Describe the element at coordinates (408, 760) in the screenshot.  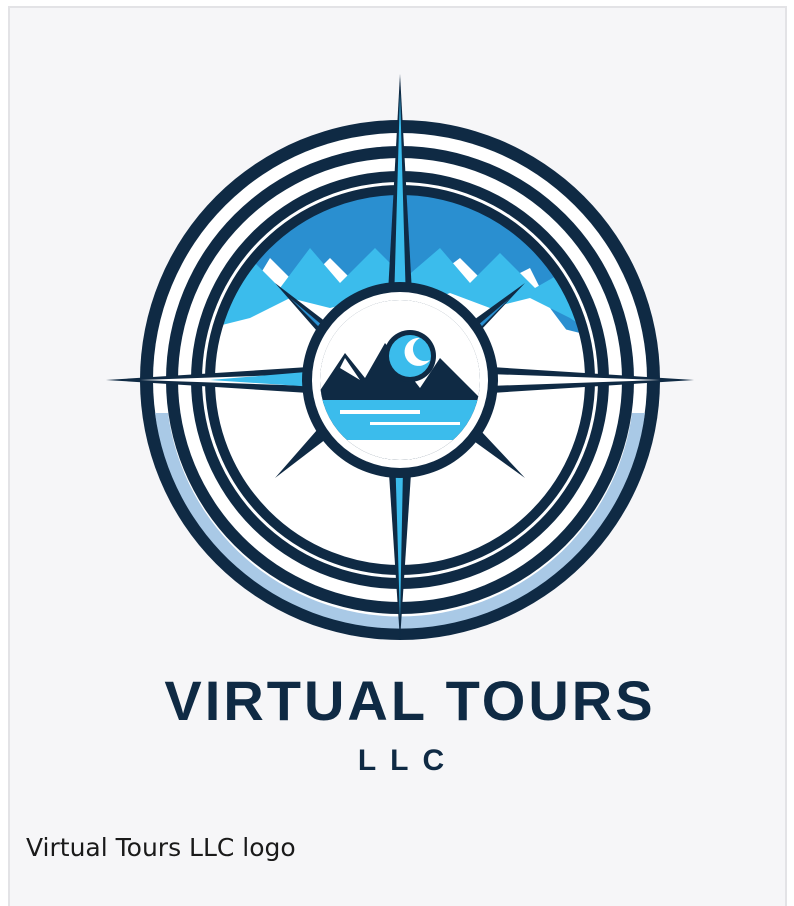
I see `logo-name-line2: LLC` at that location.